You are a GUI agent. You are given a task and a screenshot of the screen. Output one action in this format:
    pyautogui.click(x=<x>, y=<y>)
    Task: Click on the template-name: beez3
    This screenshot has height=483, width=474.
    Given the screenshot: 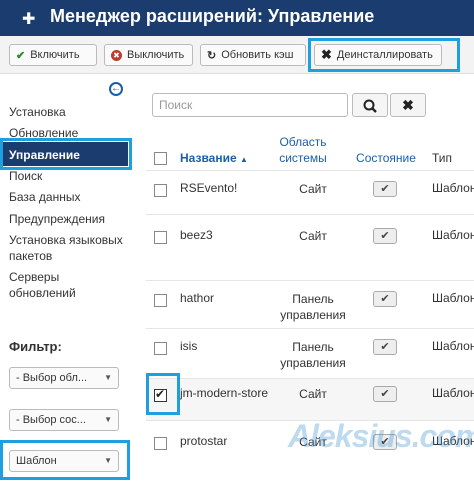 What is the action you would take?
    pyautogui.click(x=196, y=235)
    